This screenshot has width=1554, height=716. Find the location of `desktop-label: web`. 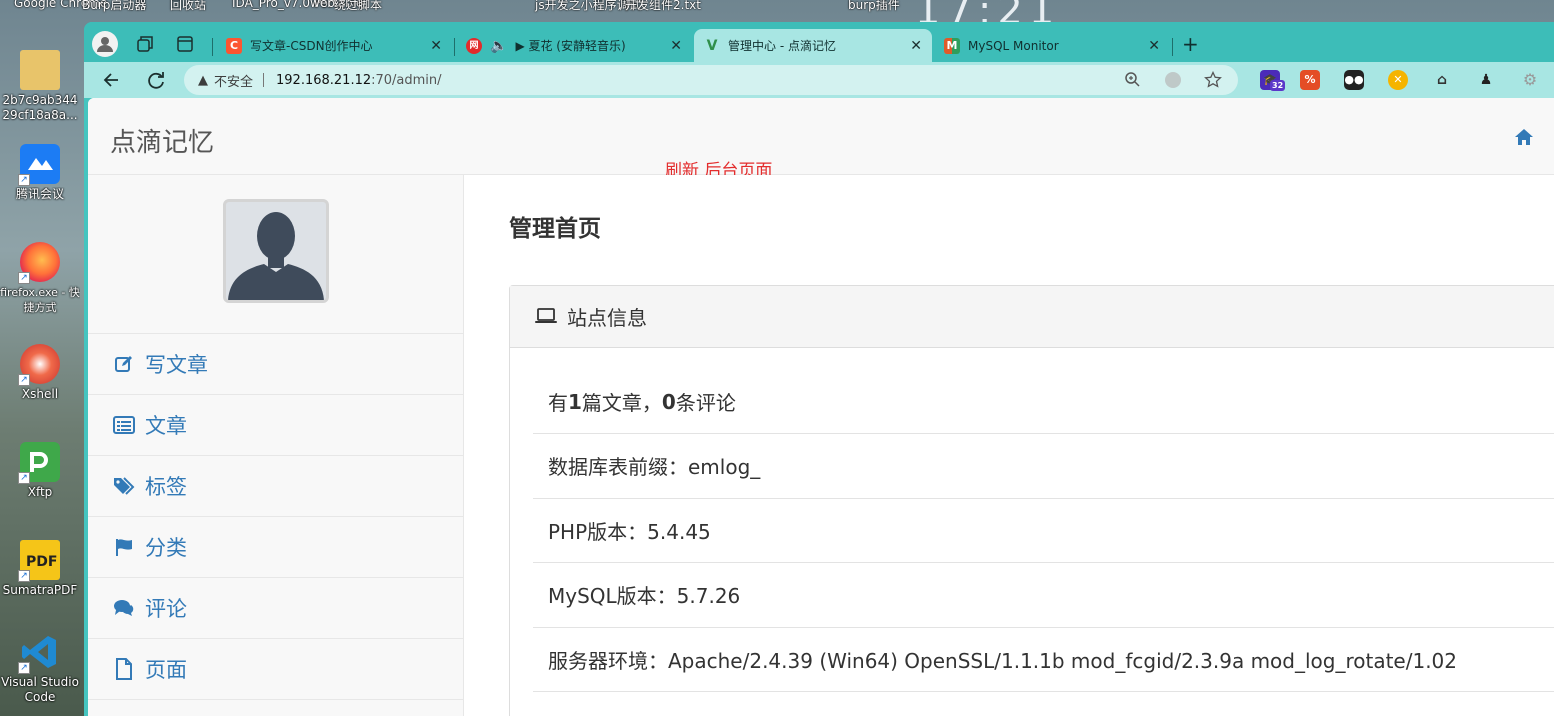

desktop-label: web is located at coordinates (322, 5).